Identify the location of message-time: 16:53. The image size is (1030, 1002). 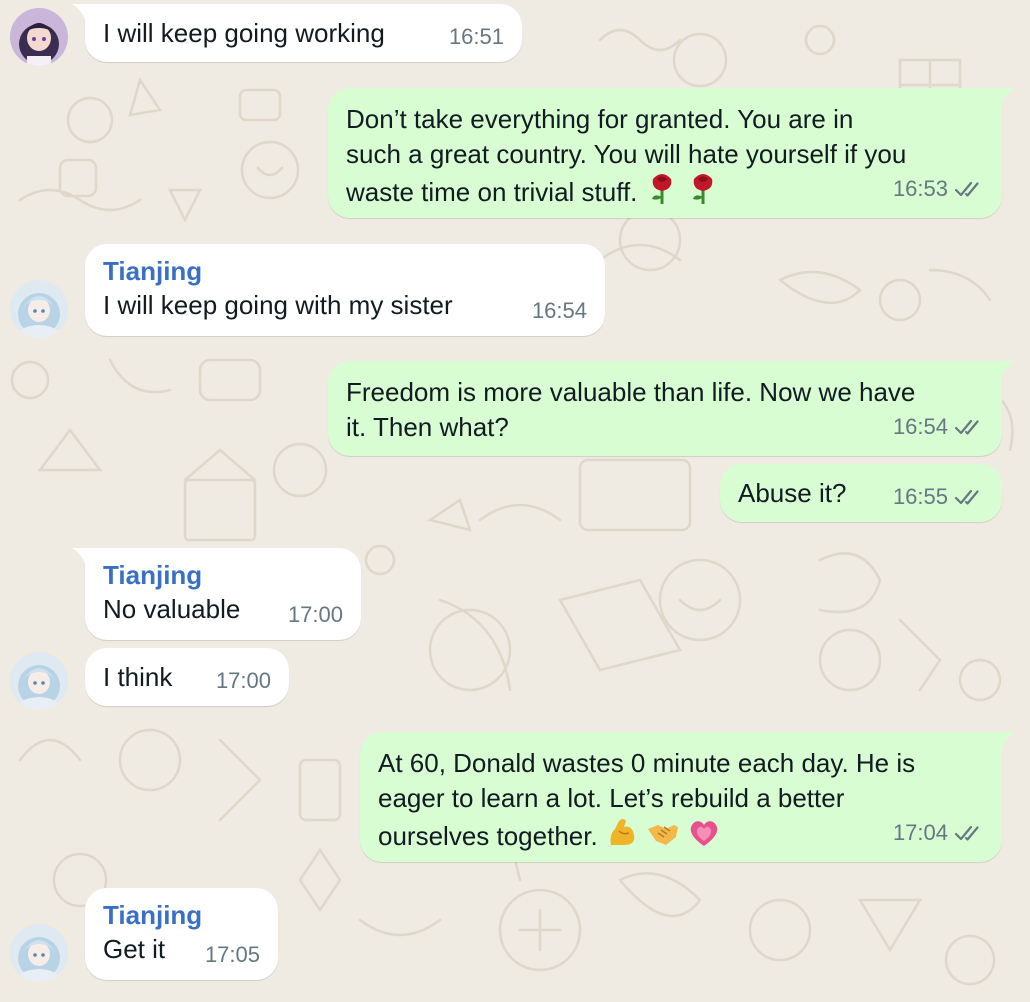
(920, 188).